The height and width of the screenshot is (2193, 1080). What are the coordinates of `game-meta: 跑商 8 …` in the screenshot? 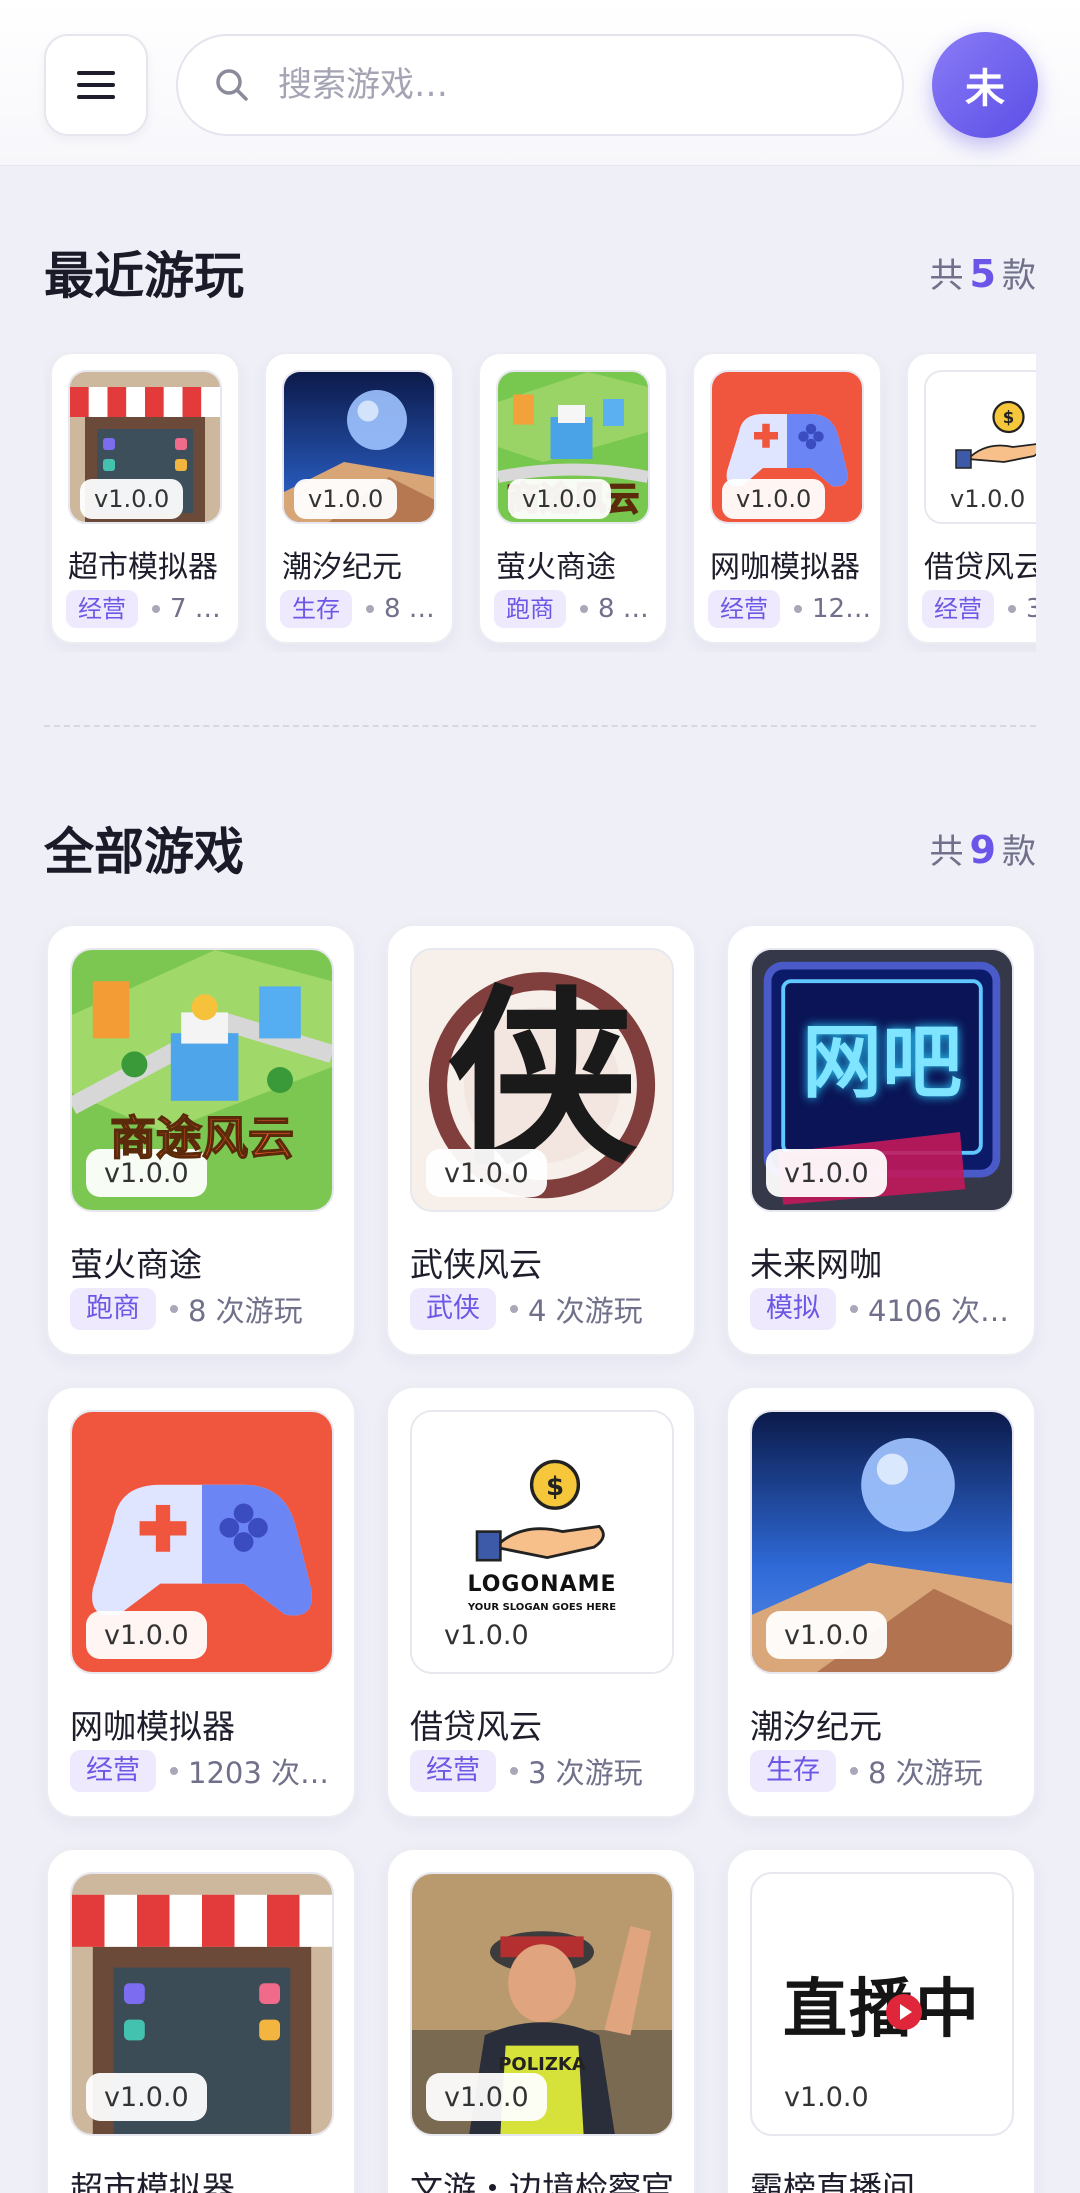 It's located at (571, 609).